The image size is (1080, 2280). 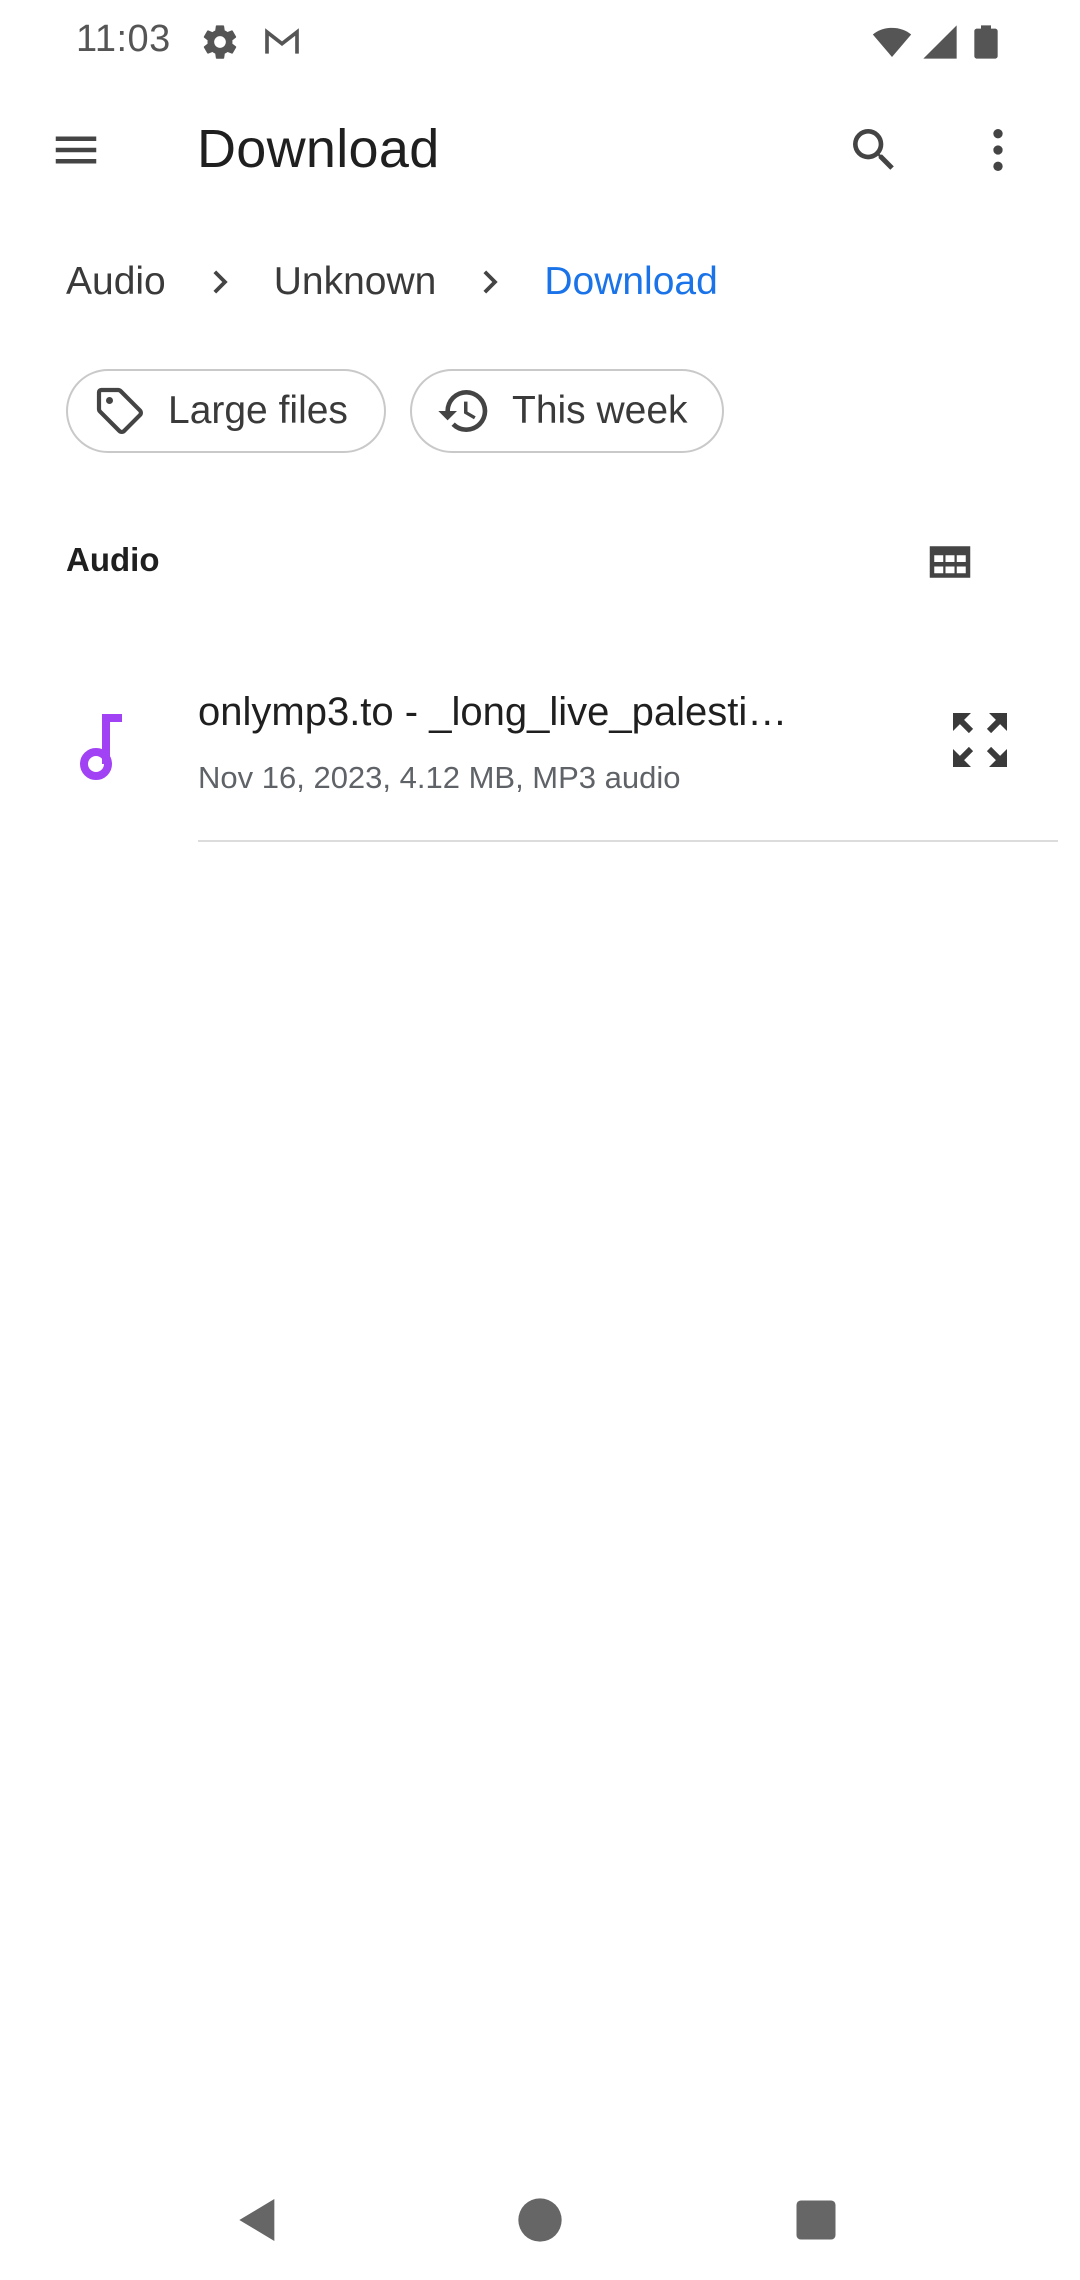 What do you see at coordinates (123, 39) in the screenshot?
I see `status-time: 11:03` at bounding box center [123, 39].